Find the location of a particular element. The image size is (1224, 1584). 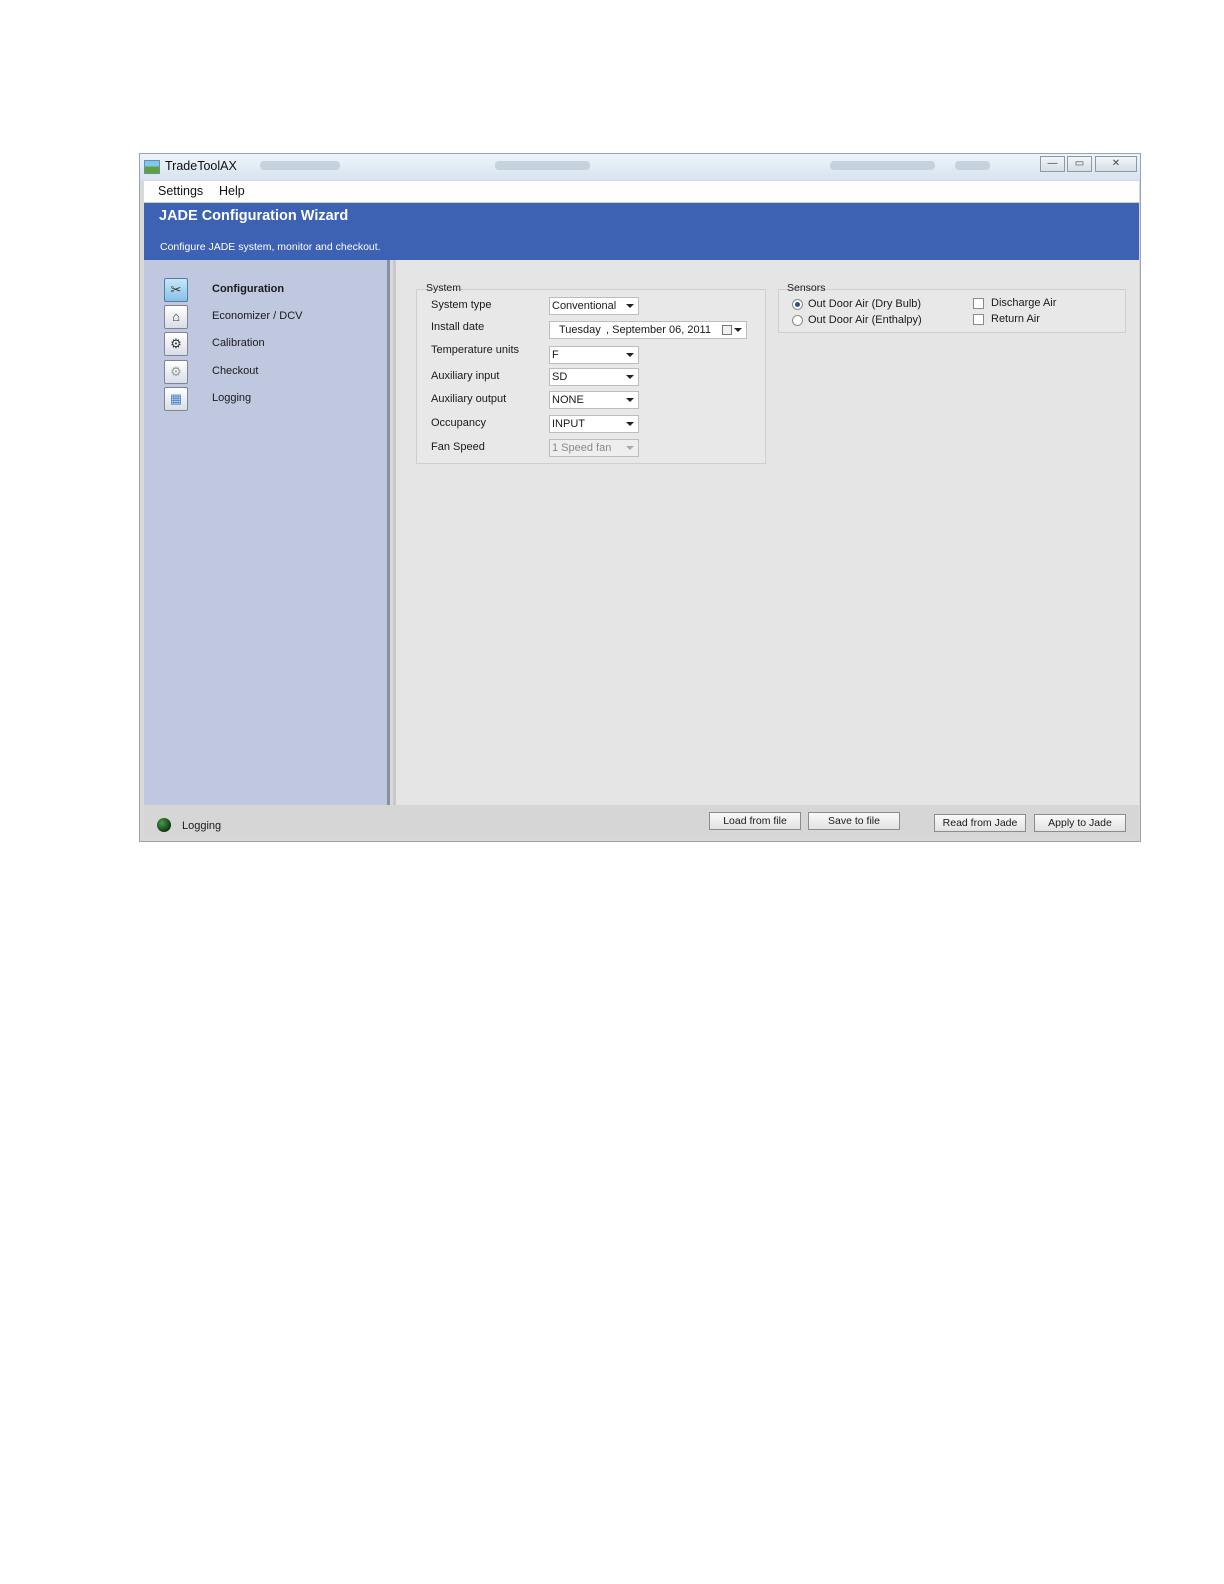

system-type-select: Conventional is located at coordinates (594, 306).